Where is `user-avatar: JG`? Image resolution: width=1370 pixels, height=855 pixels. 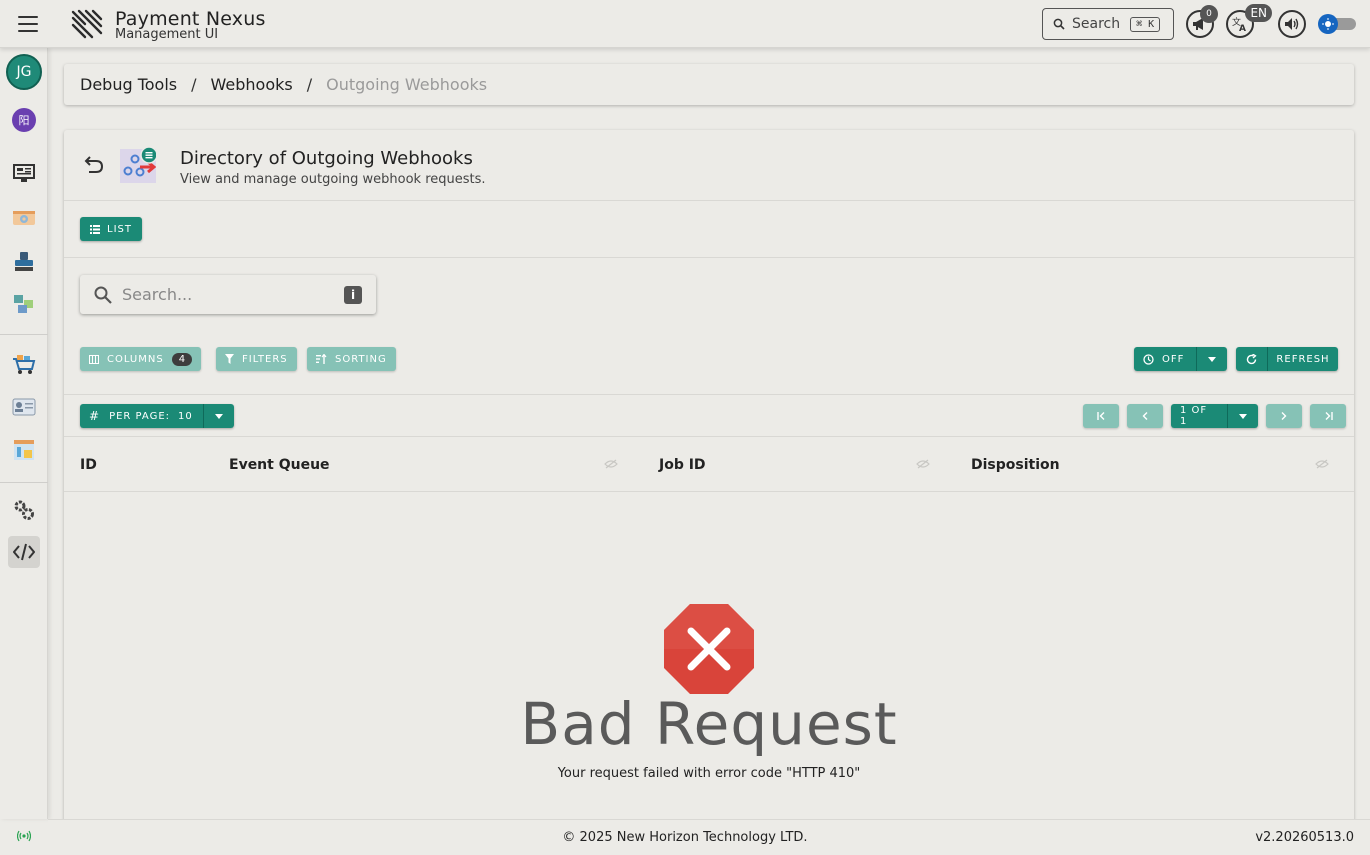 user-avatar: JG is located at coordinates (24, 72).